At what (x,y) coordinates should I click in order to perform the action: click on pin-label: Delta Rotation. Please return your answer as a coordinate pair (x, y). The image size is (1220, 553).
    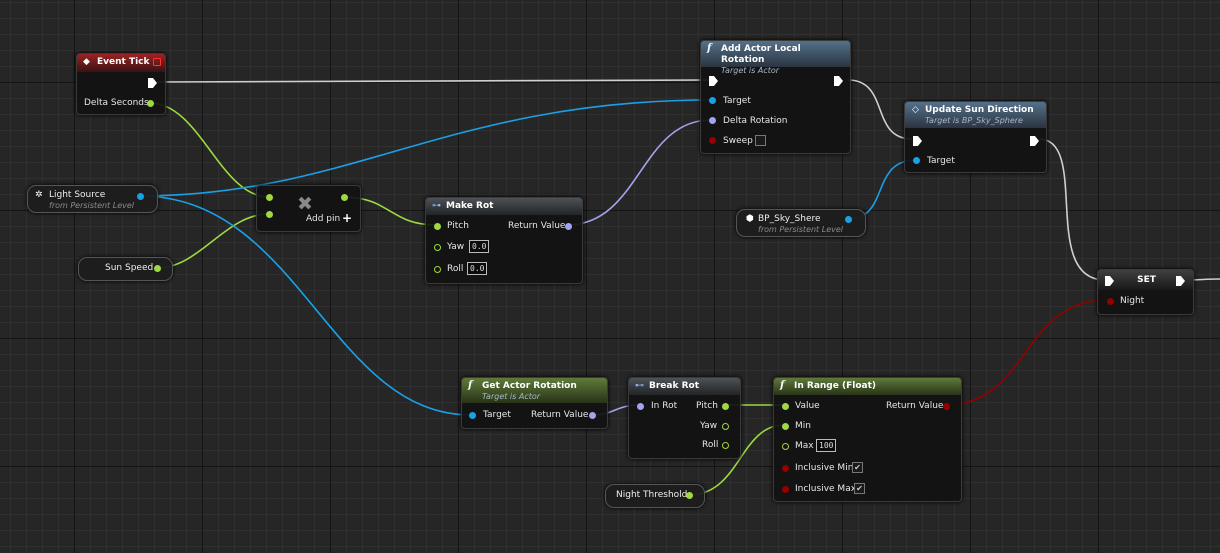
    Looking at the image, I should click on (755, 121).